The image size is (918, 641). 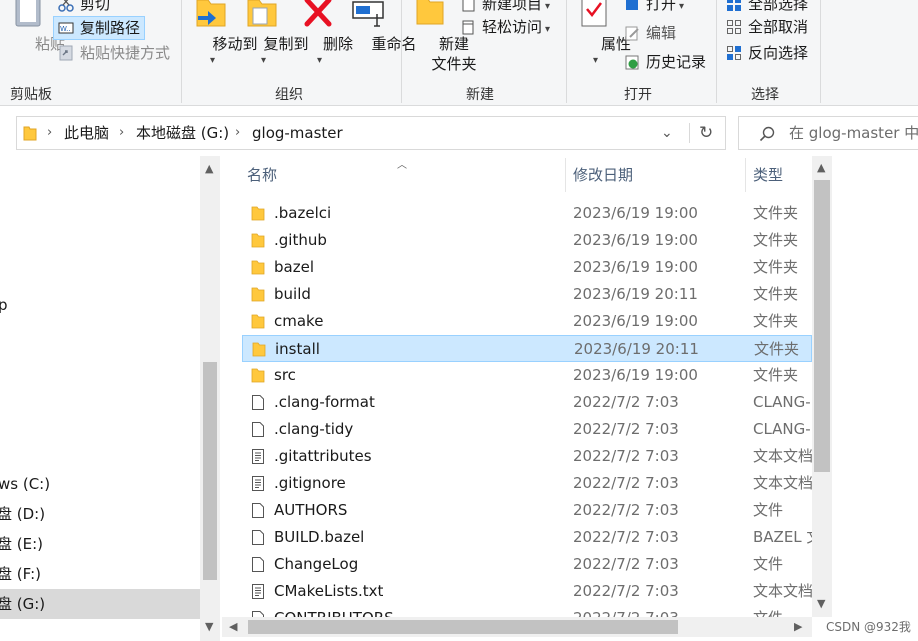 What do you see at coordinates (454, 64) in the screenshot?
I see `new-folder-label-line2: 文件夹` at bounding box center [454, 64].